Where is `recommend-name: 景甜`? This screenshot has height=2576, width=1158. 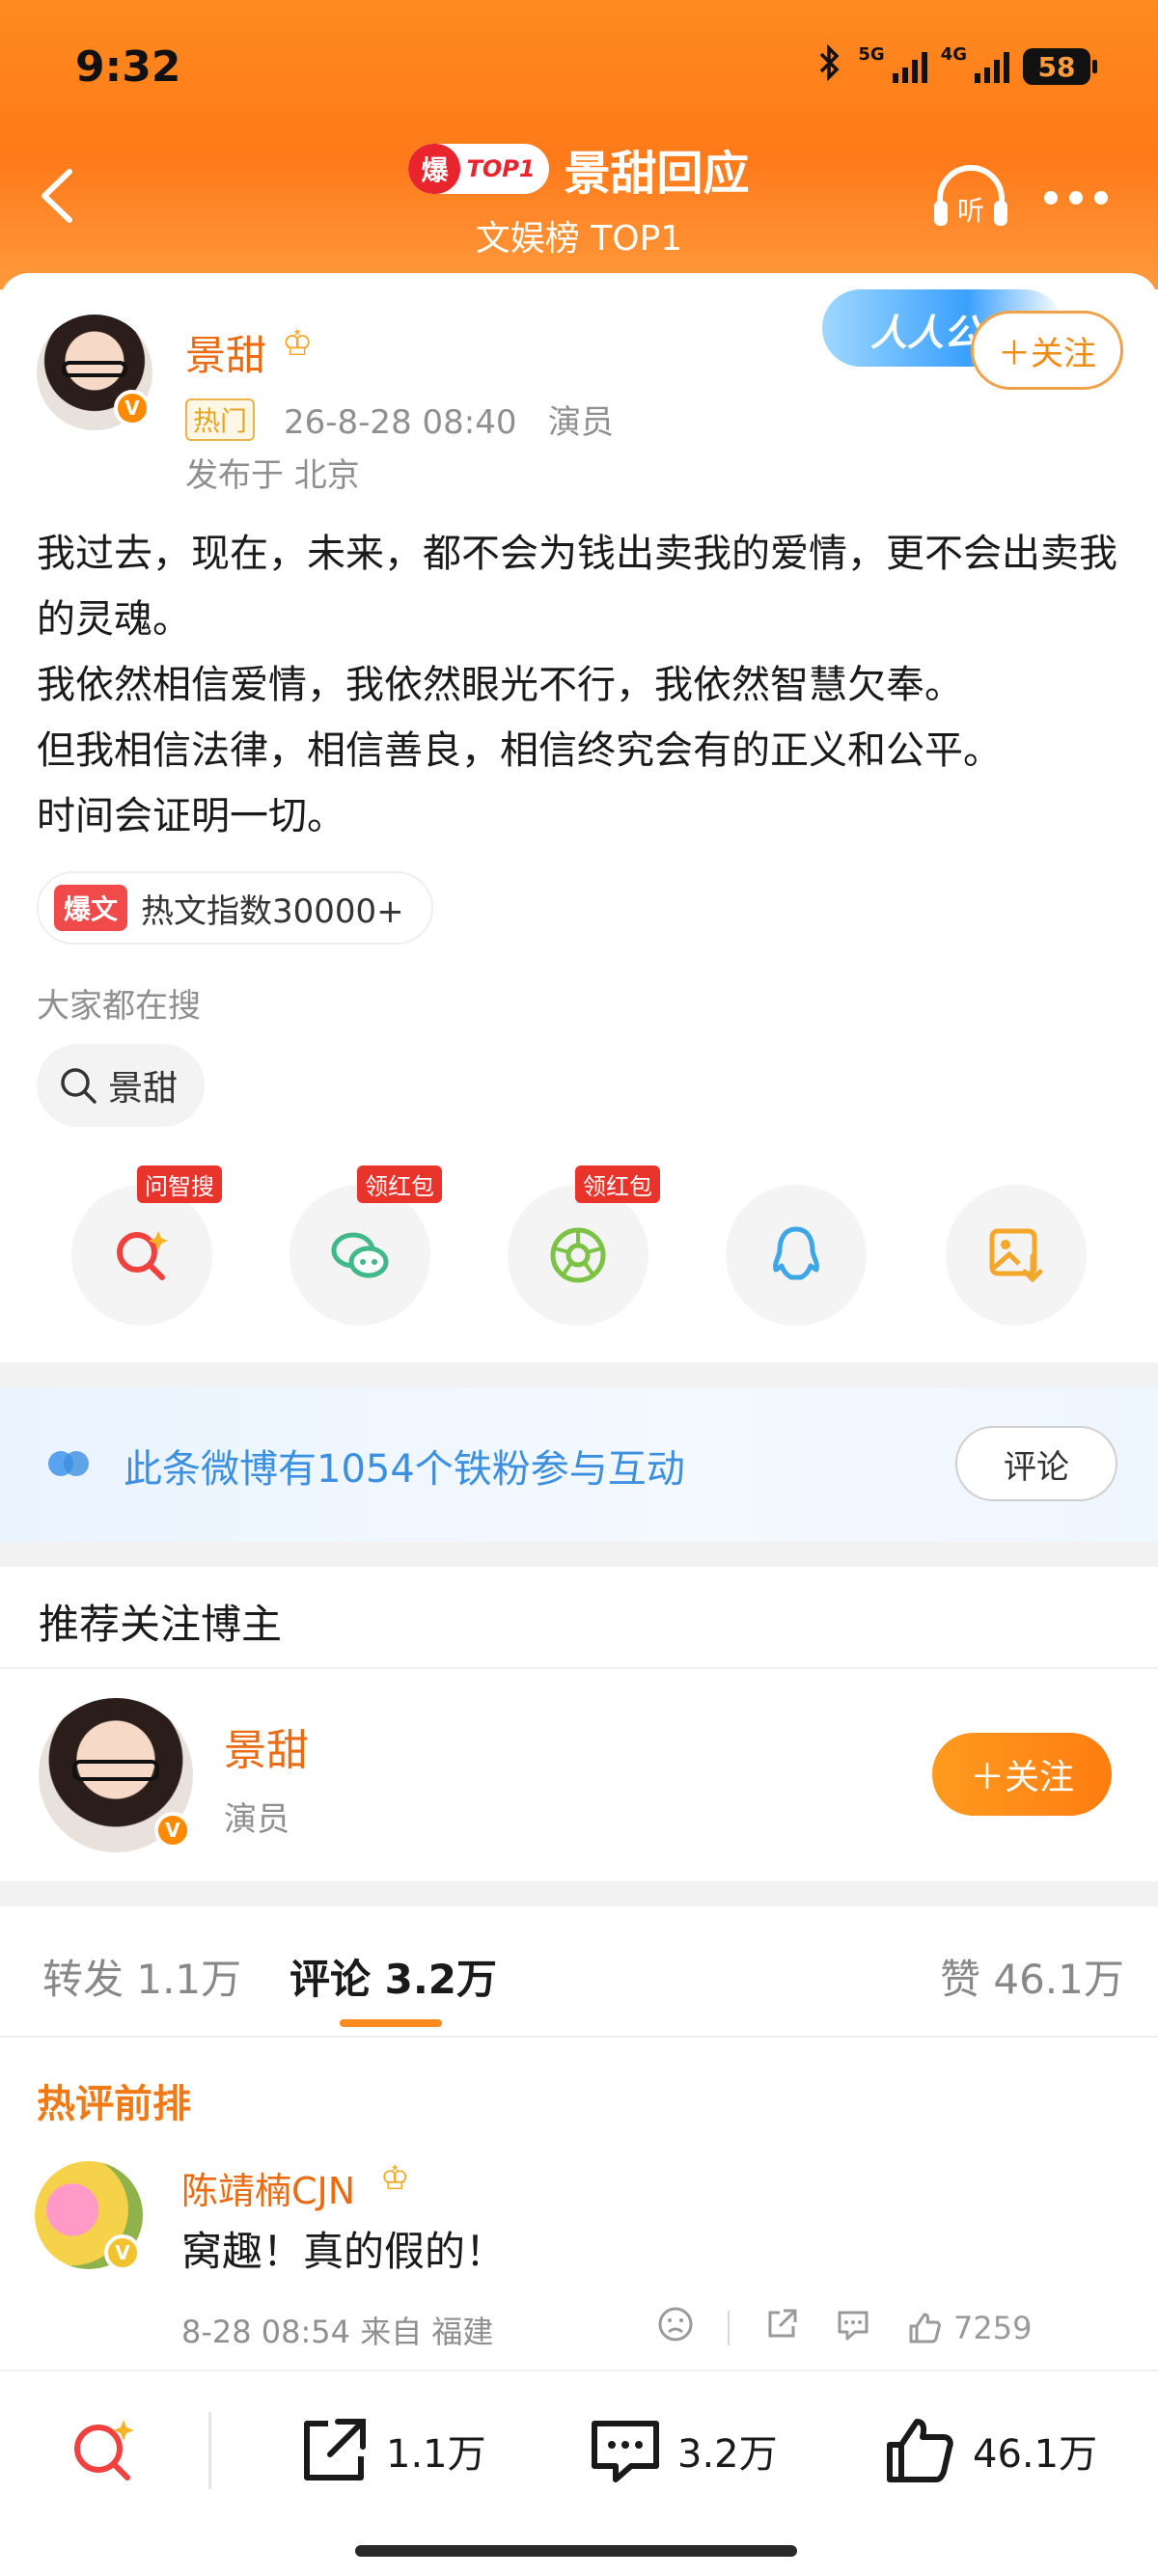
recommend-name: 景甜 is located at coordinates (266, 1746).